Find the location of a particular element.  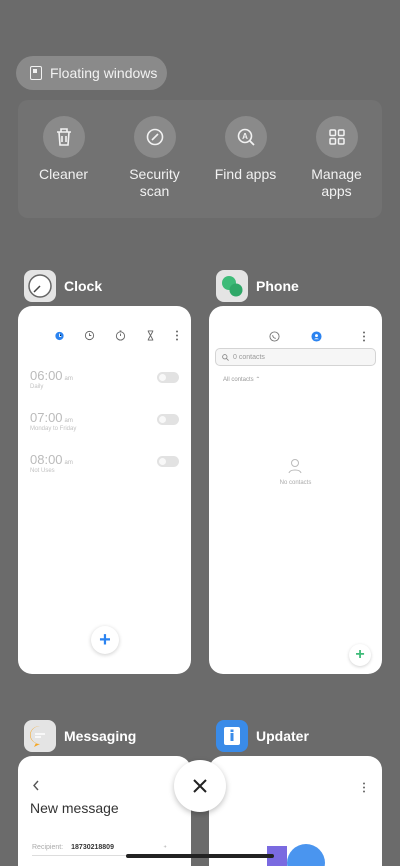

floating-windows-button: Floating windows is located at coordinates (91, 73).